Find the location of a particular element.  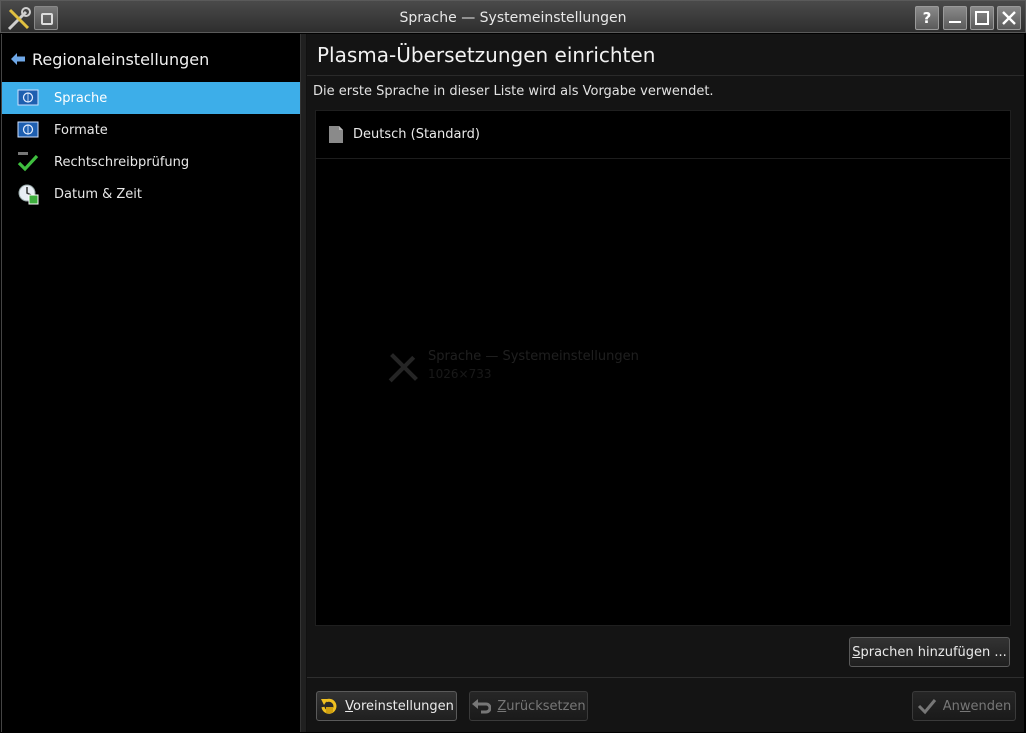

mnemonic: V is located at coordinates (349, 706).